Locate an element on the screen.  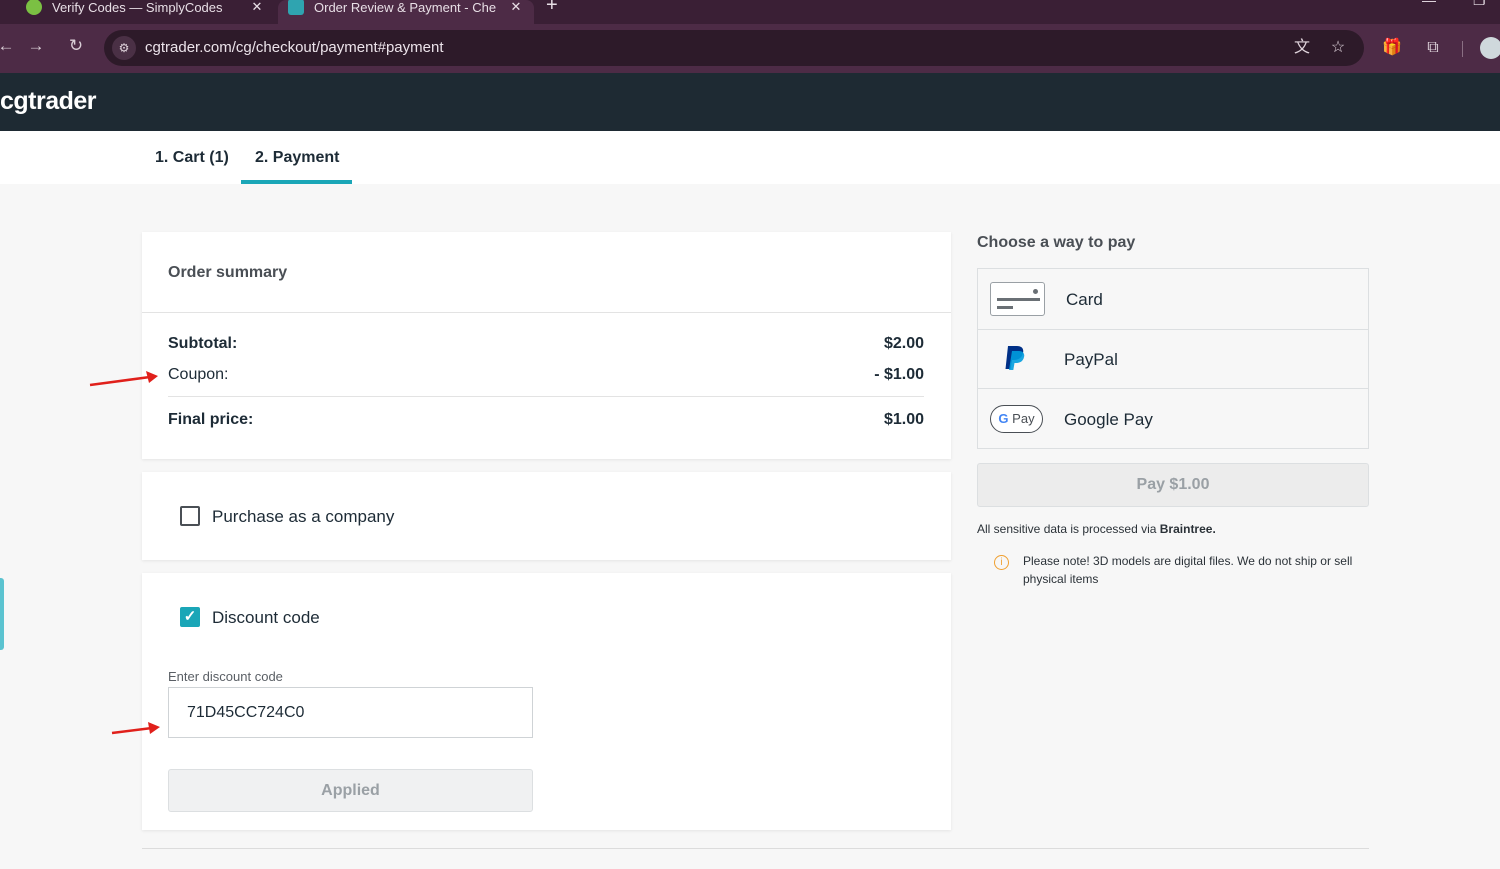
browser-tab-simplycodes: Verify Codes — SimplyCodes ✕ is located at coordinates (137, 12).